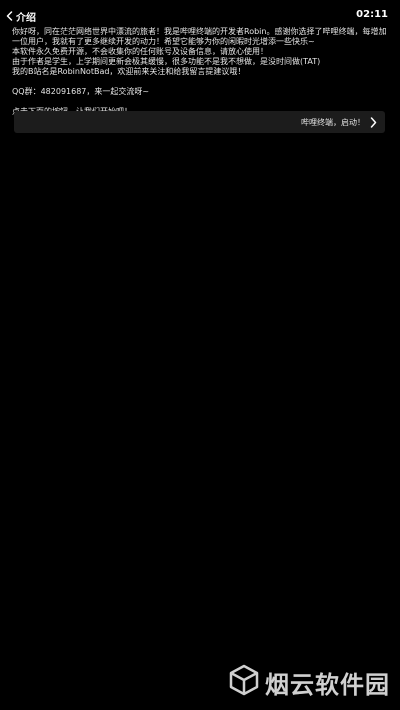  What do you see at coordinates (200, 15) in the screenshot?
I see `top-bar: 介绍 02:11` at bounding box center [200, 15].